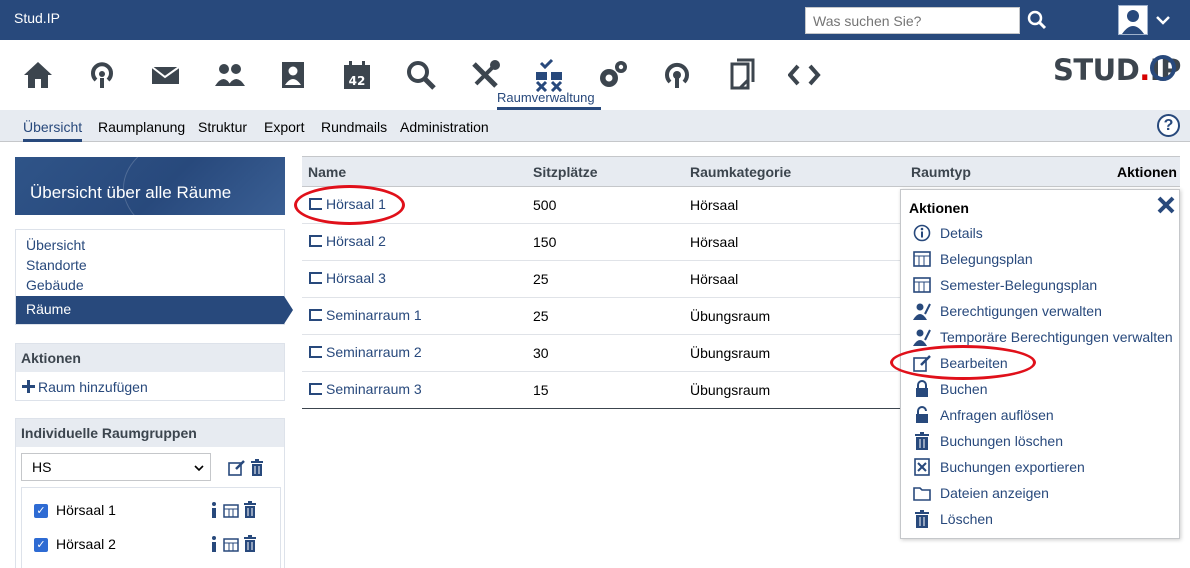 This screenshot has width=1190, height=568. I want to click on search-input, so click(912, 20).